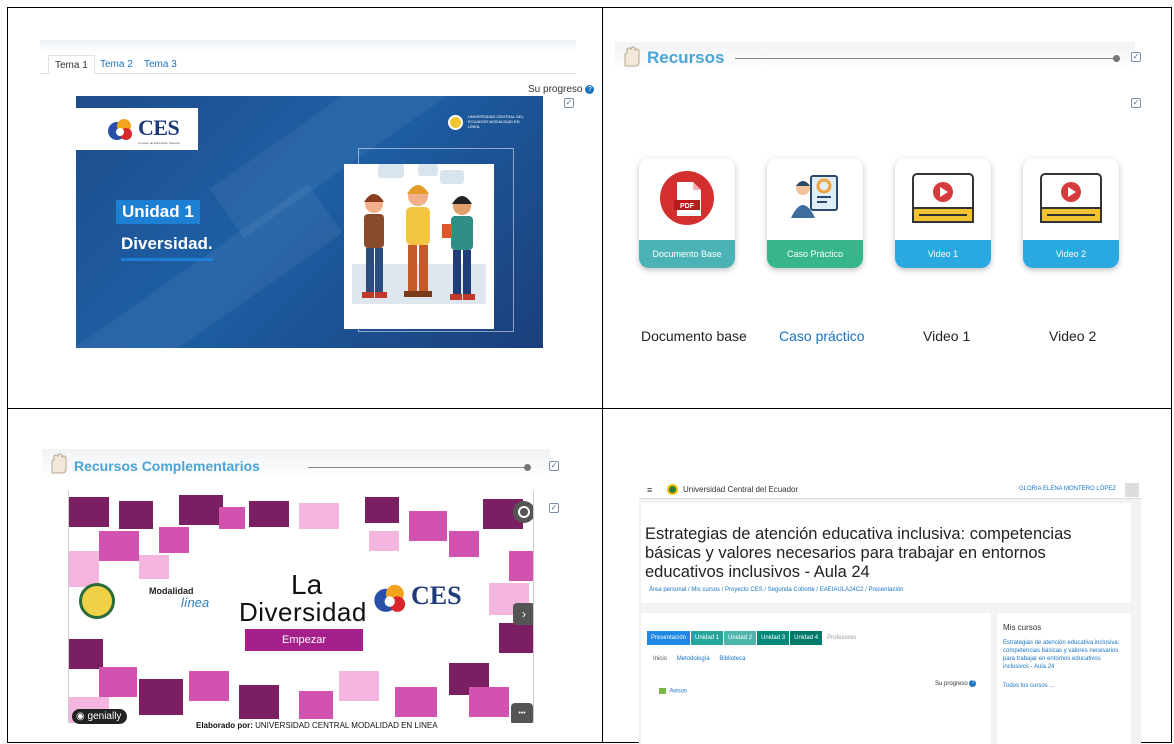 Image resolution: width=1174 pixels, height=744 pixels. I want to click on section-title: Recursos Complementarios, so click(167, 466).